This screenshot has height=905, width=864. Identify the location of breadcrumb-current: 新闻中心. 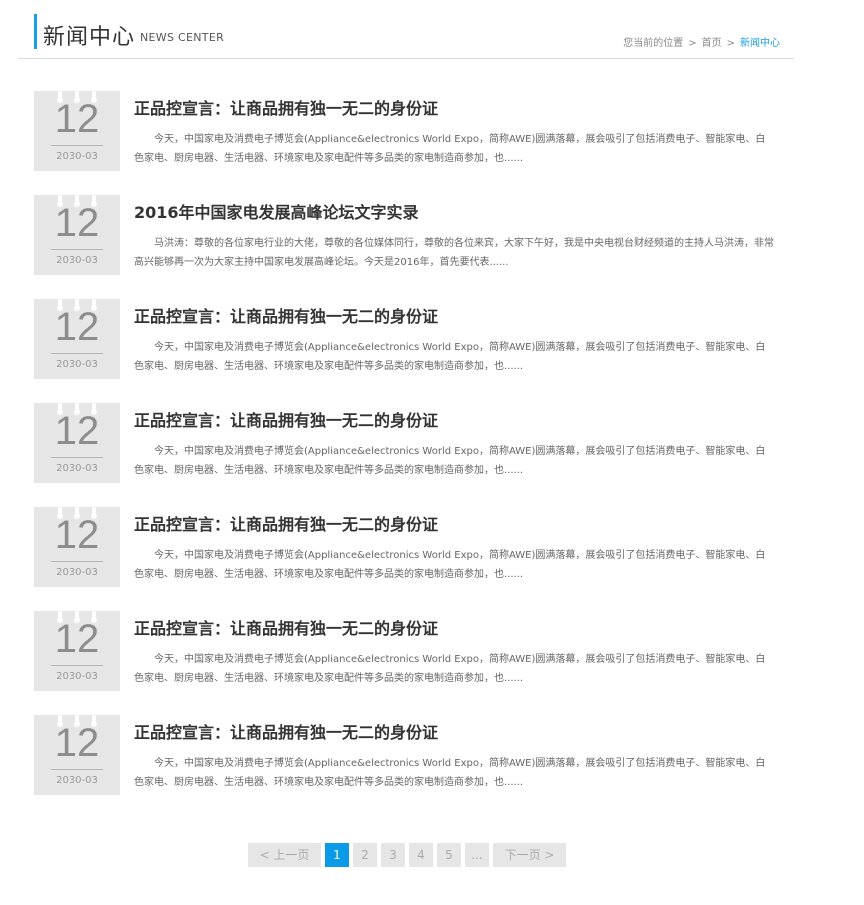
(760, 43).